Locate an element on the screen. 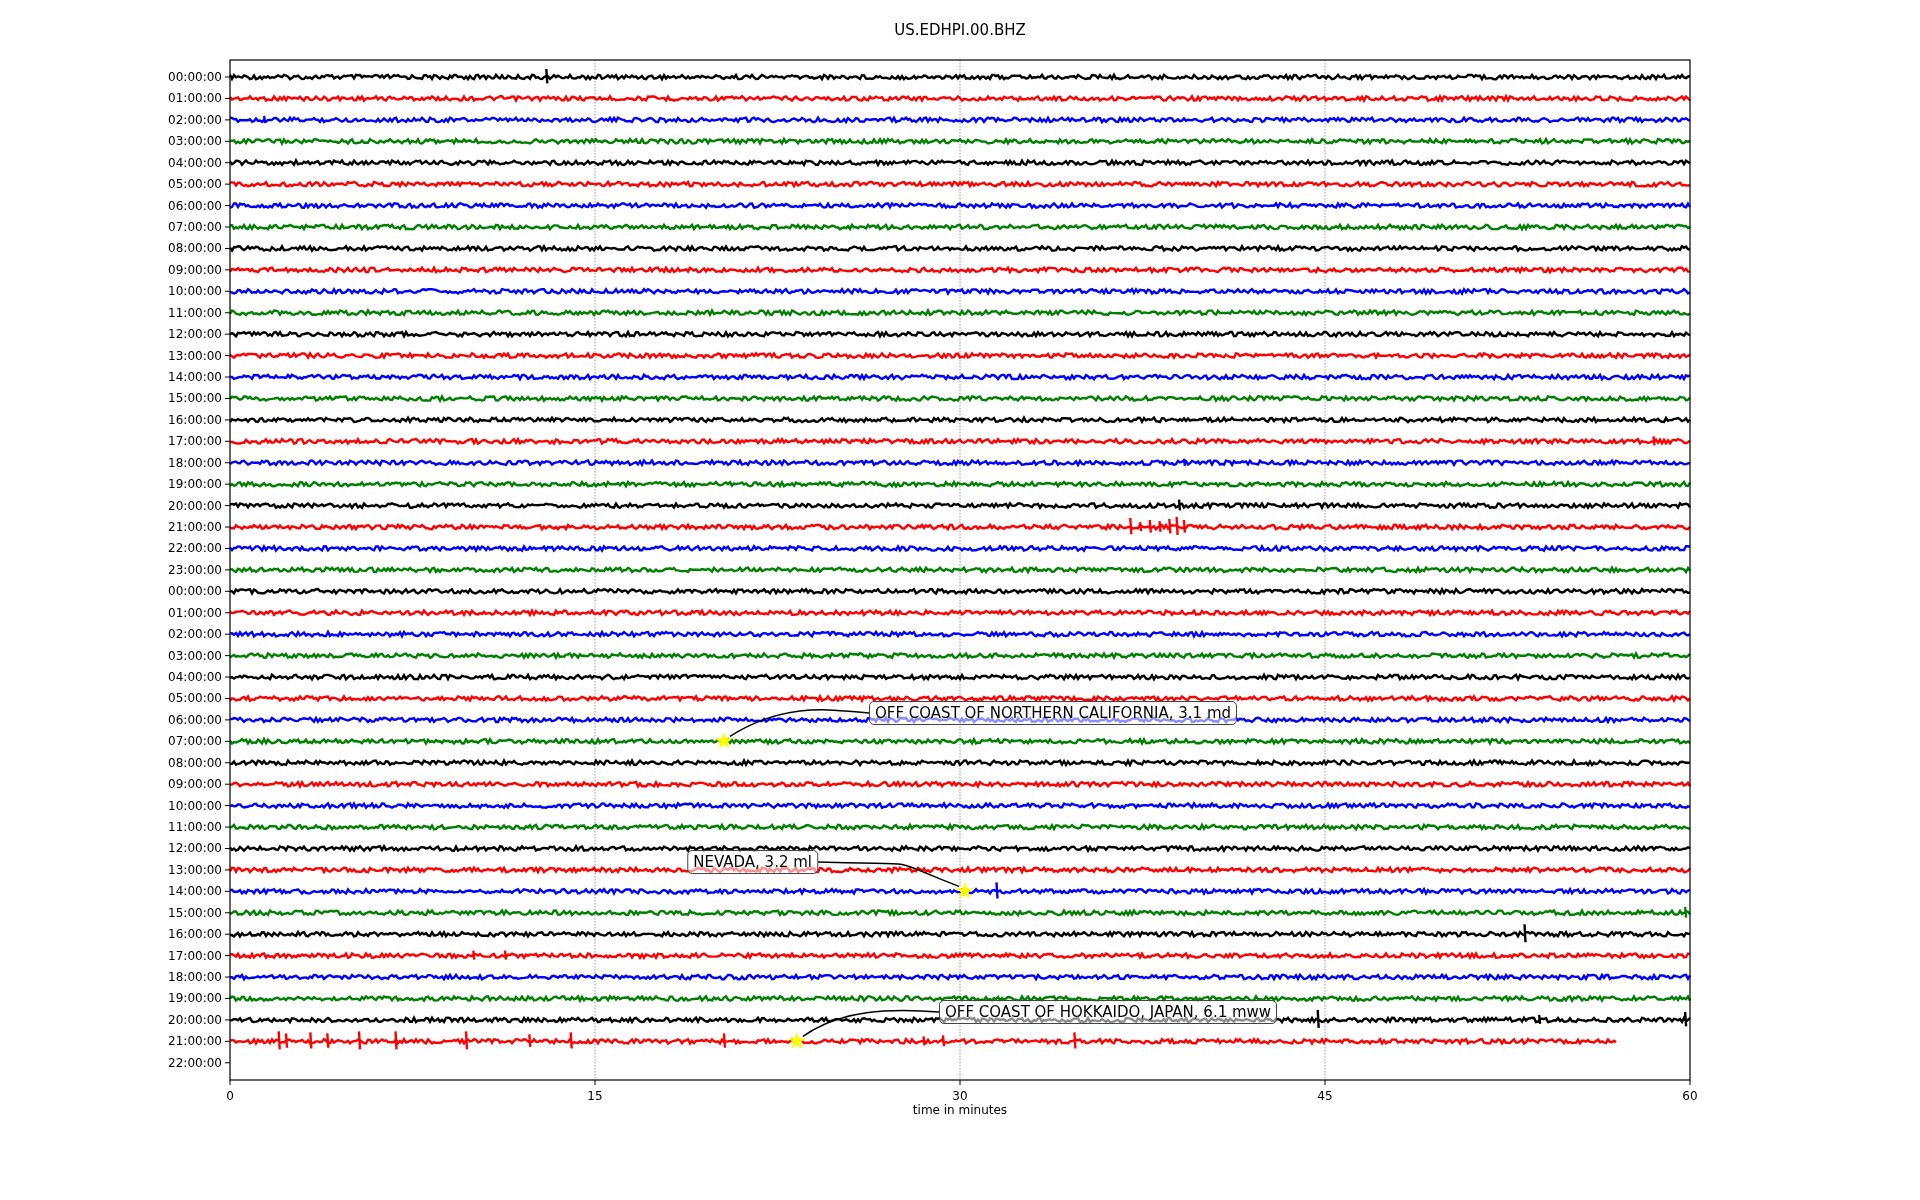  tick-label: 0 is located at coordinates (230, 1096).